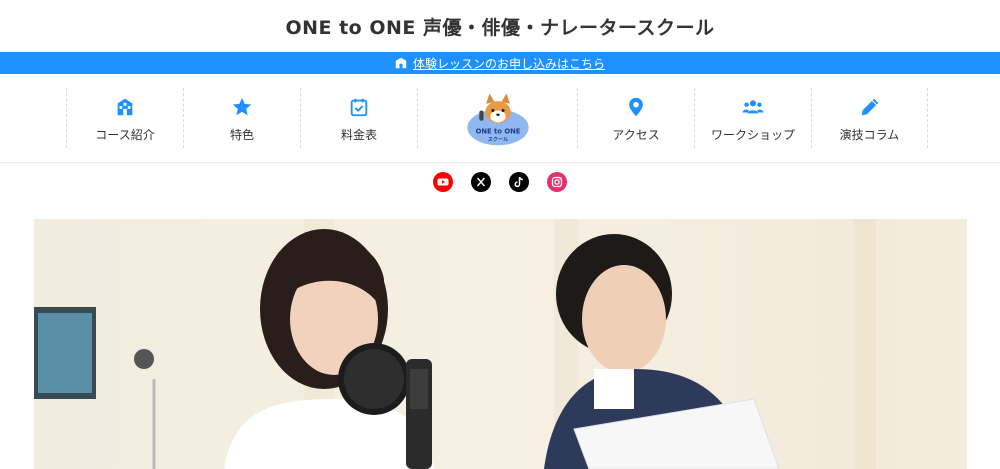 This screenshot has height=469, width=1000. What do you see at coordinates (125, 134) in the screenshot?
I see `nav-label-courses: コース紹介` at bounding box center [125, 134].